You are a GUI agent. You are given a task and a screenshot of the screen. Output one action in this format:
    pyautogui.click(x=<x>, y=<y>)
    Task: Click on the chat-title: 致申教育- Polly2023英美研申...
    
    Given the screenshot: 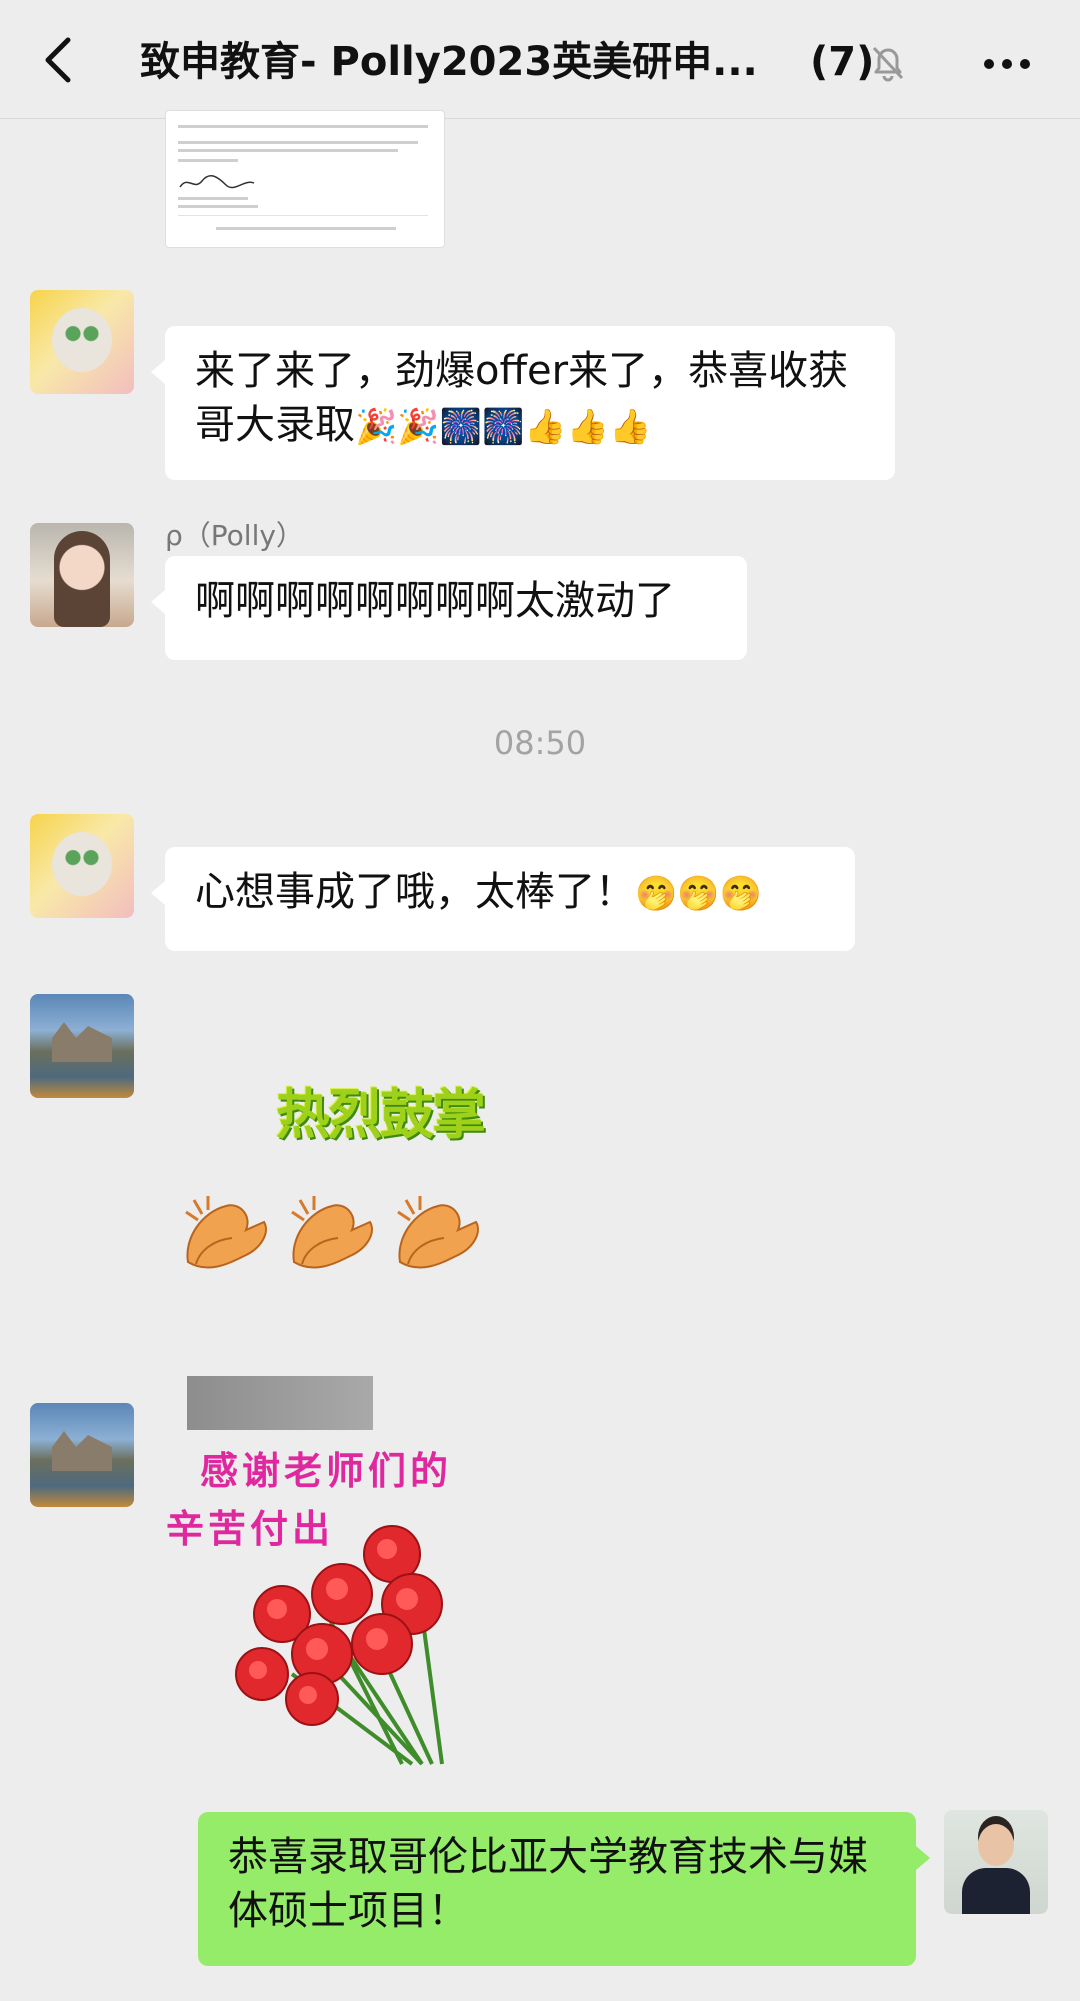 What is the action you would take?
    pyautogui.click(x=460, y=62)
    